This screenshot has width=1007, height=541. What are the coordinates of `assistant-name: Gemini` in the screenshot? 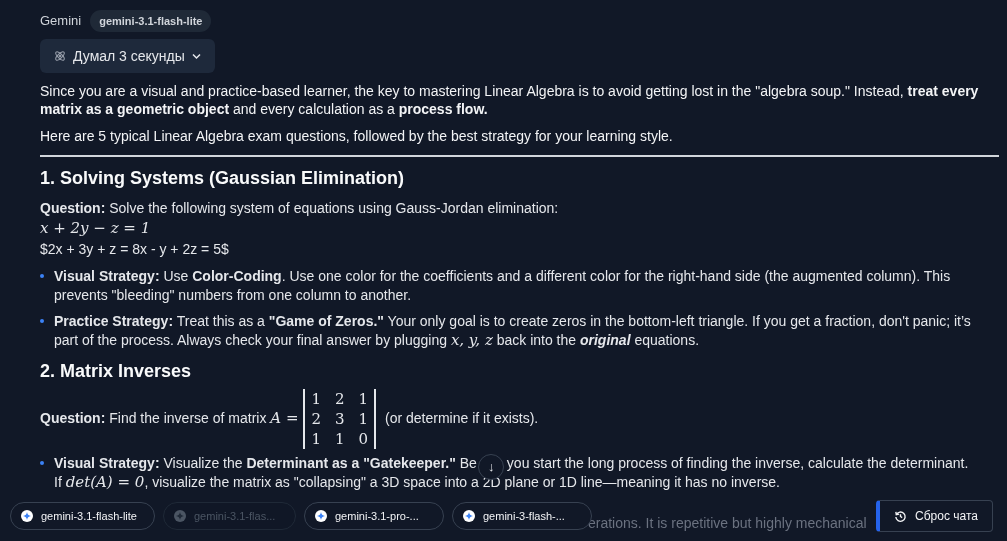 It's located at (61, 21).